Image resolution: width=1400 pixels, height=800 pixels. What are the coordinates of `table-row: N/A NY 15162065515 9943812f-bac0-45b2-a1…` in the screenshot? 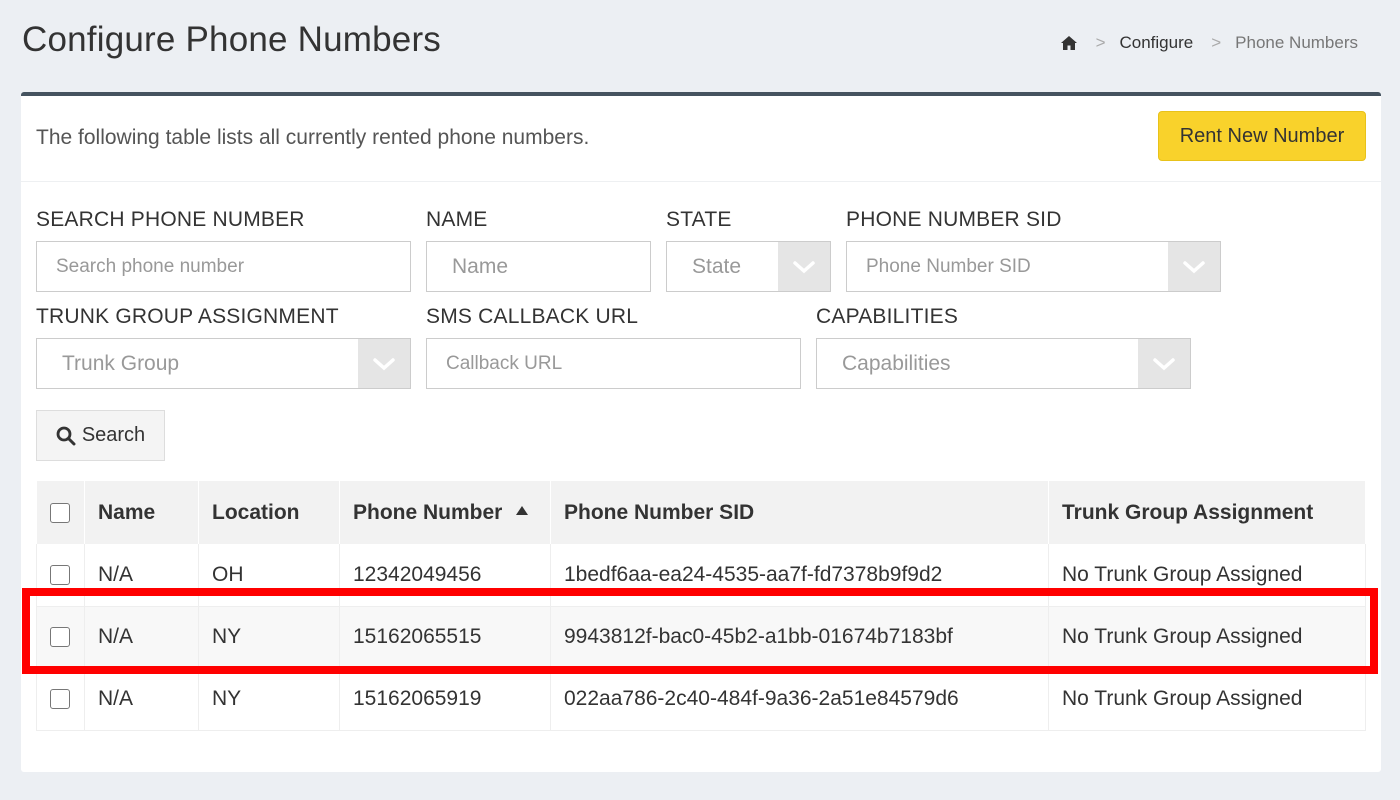 It's located at (701, 637).